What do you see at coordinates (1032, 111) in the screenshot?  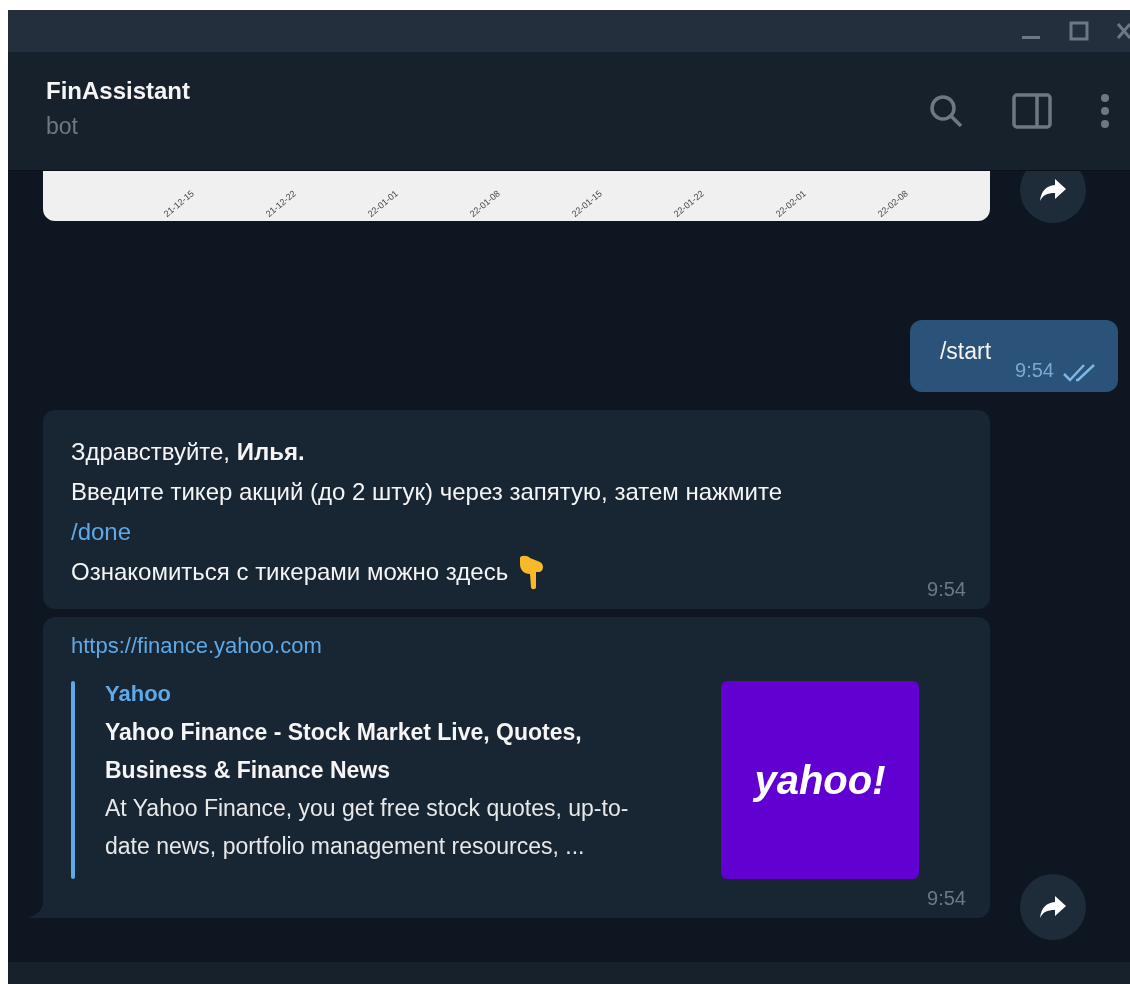 I see `sidebar-toggle-icon` at bounding box center [1032, 111].